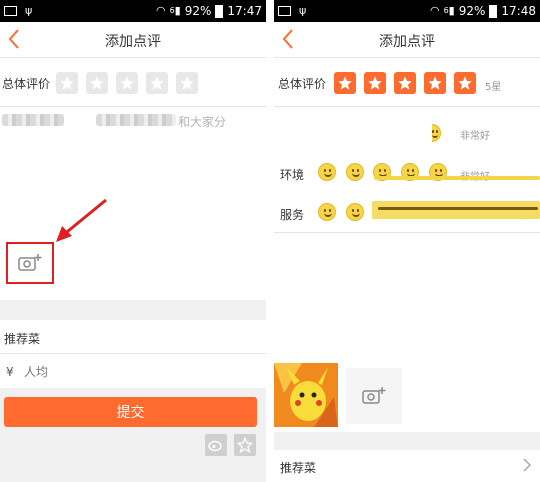  What do you see at coordinates (475, 136) in the screenshot?
I see `taste-rating-word: 非常好` at bounding box center [475, 136].